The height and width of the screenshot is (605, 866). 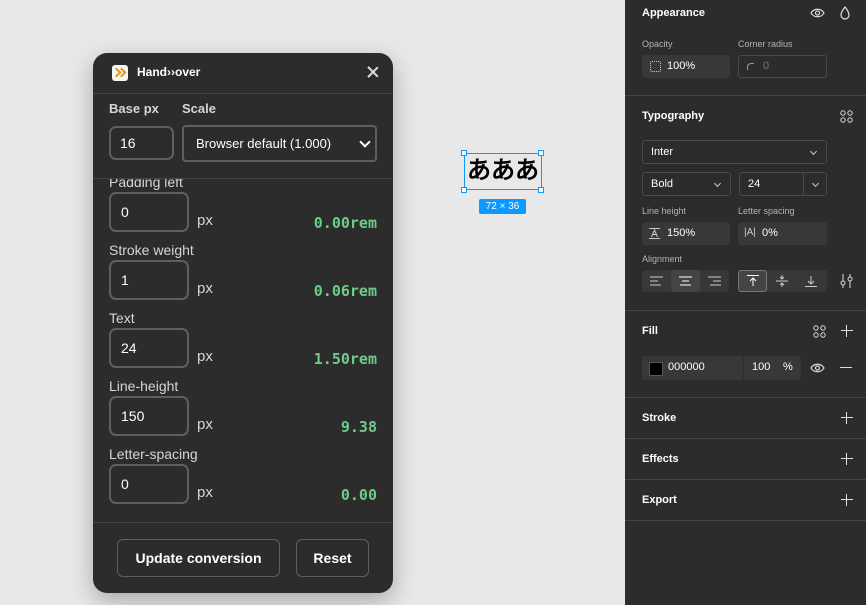 What do you see at coordinates (770, 233) in the screenshot?
I see `letter-spacing-value: 0%` at bounding box center [770, 233].